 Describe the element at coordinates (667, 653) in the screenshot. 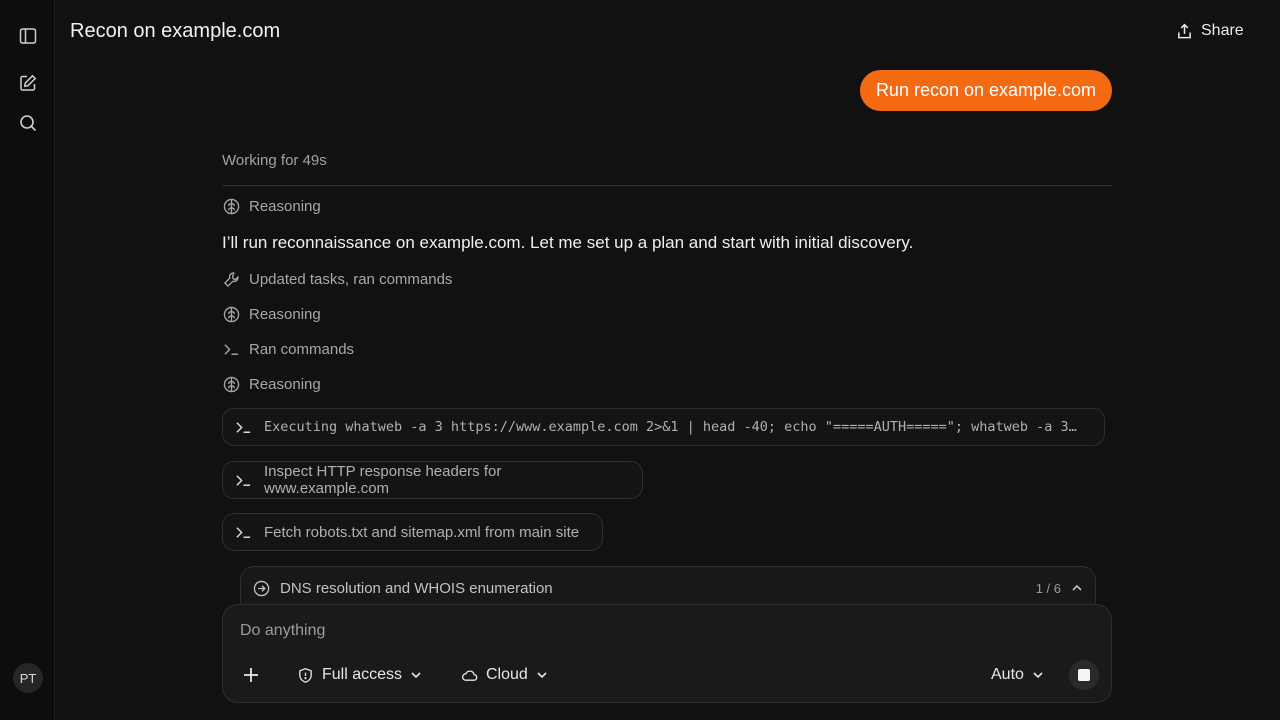

I see `composer: Do anything Full access Cloud Auto` at that location.